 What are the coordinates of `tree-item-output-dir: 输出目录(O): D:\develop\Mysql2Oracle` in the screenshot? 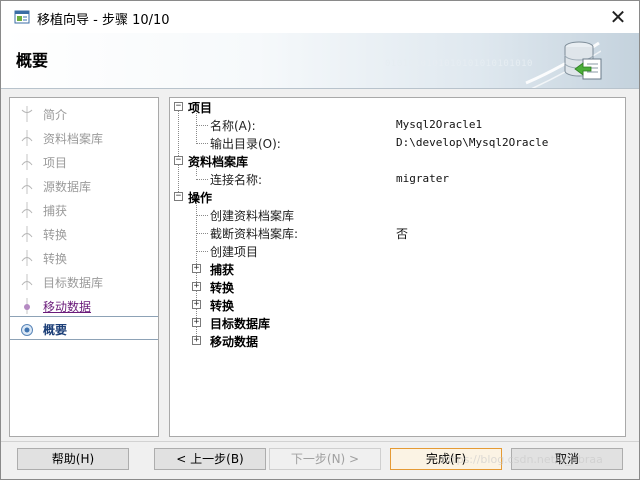 It's located at (397, 143).